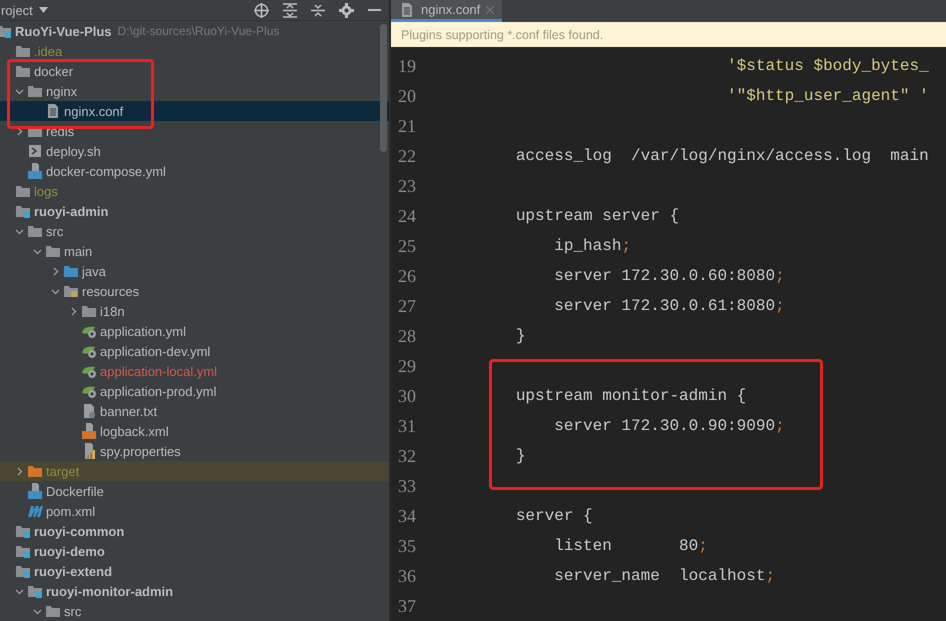  I want to click on item-name: ruoyi-common, so click(79, 531).